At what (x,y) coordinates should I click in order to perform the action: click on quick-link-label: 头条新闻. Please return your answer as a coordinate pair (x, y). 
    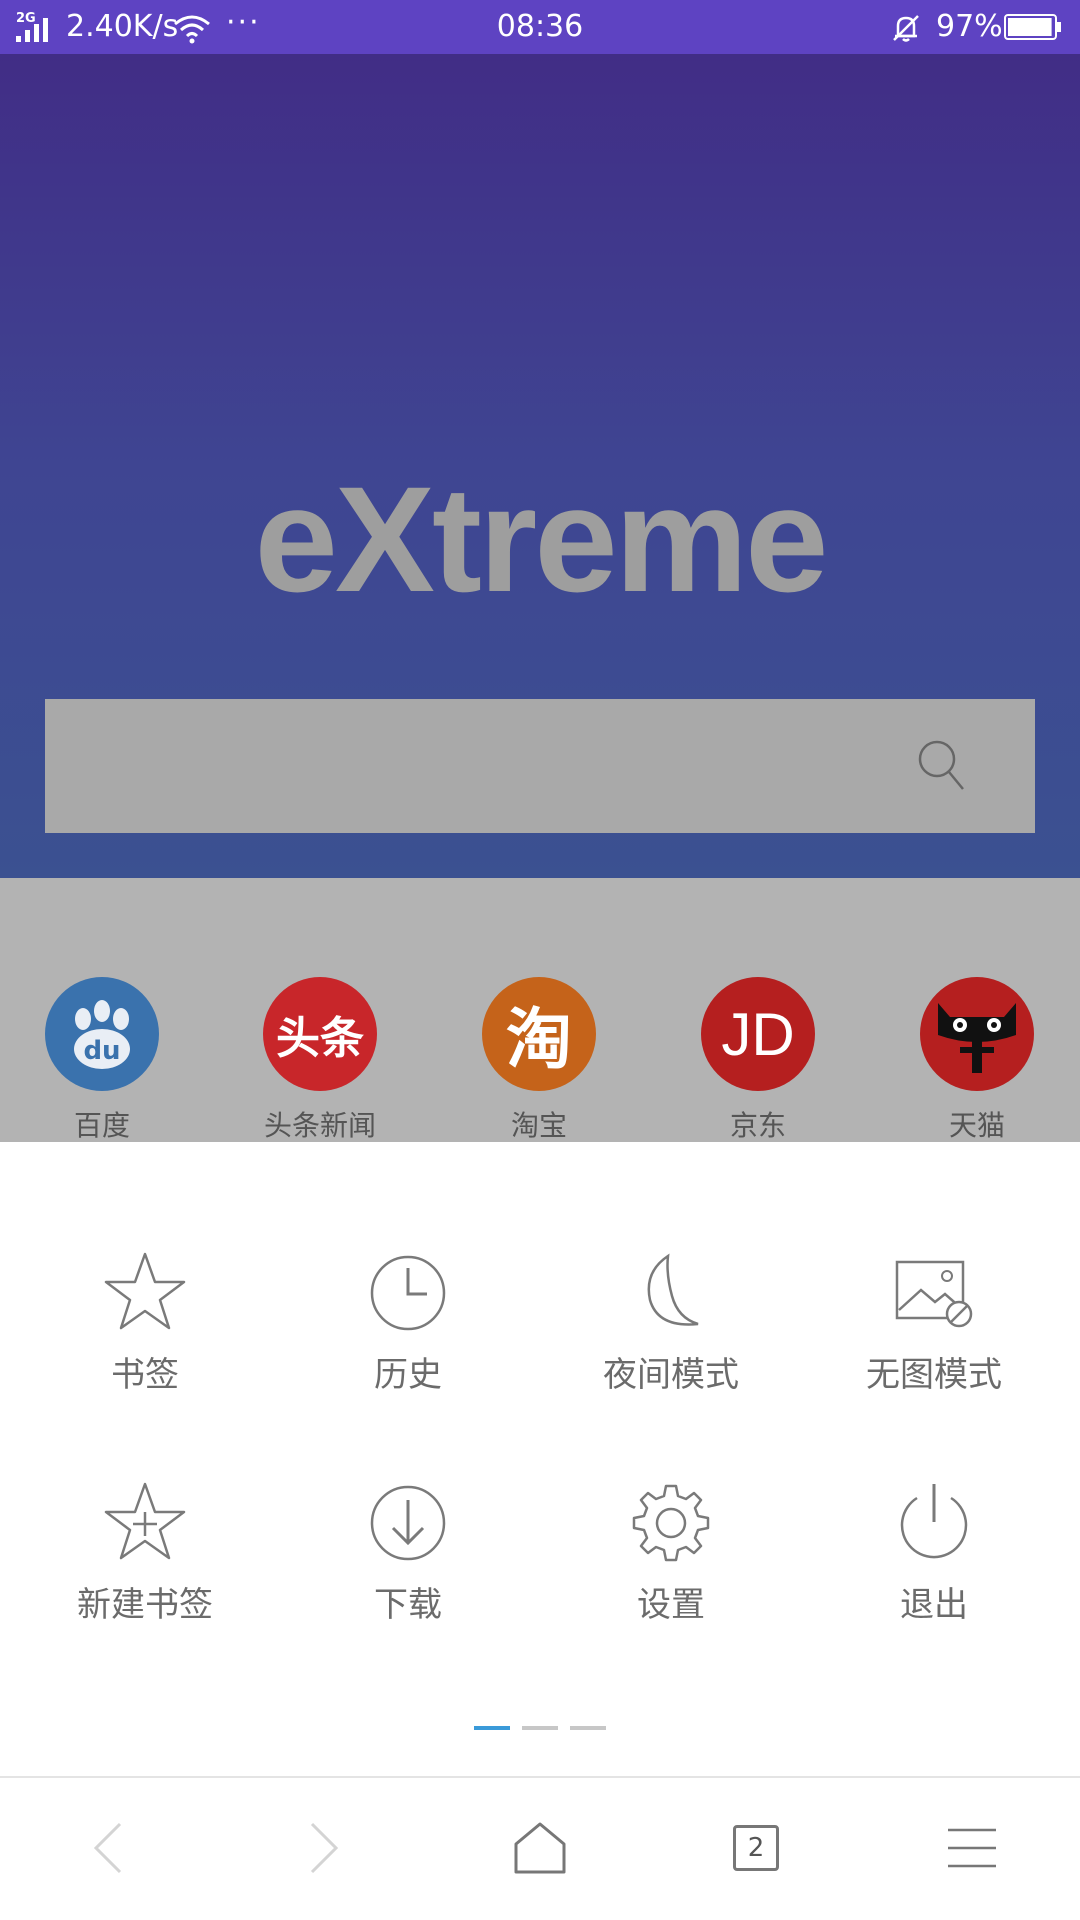
    Looking at the image, I should click on (319, 1125).